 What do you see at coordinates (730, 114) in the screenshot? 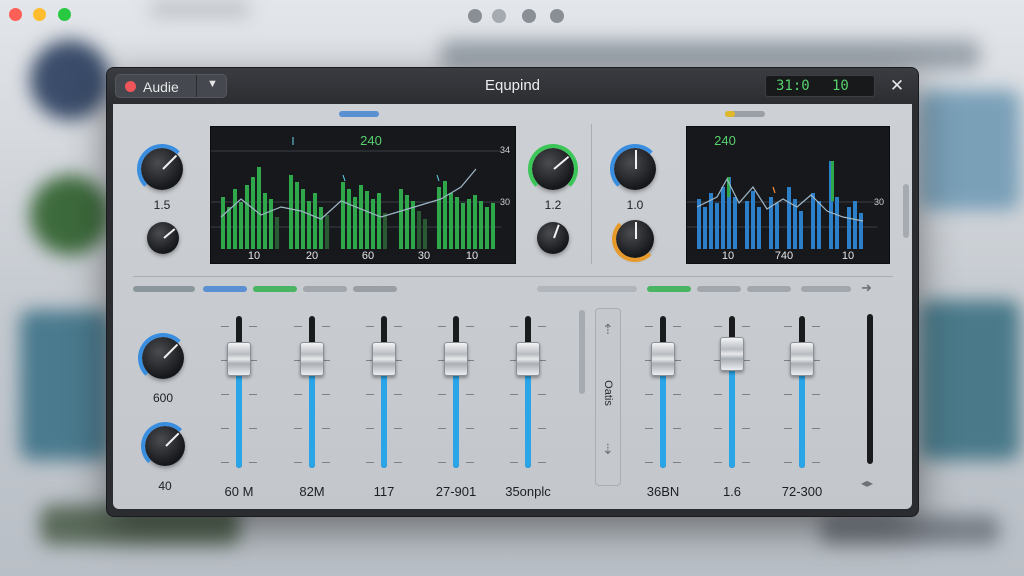
I see `band-indicator-accent` at bounding box center [730, 114].